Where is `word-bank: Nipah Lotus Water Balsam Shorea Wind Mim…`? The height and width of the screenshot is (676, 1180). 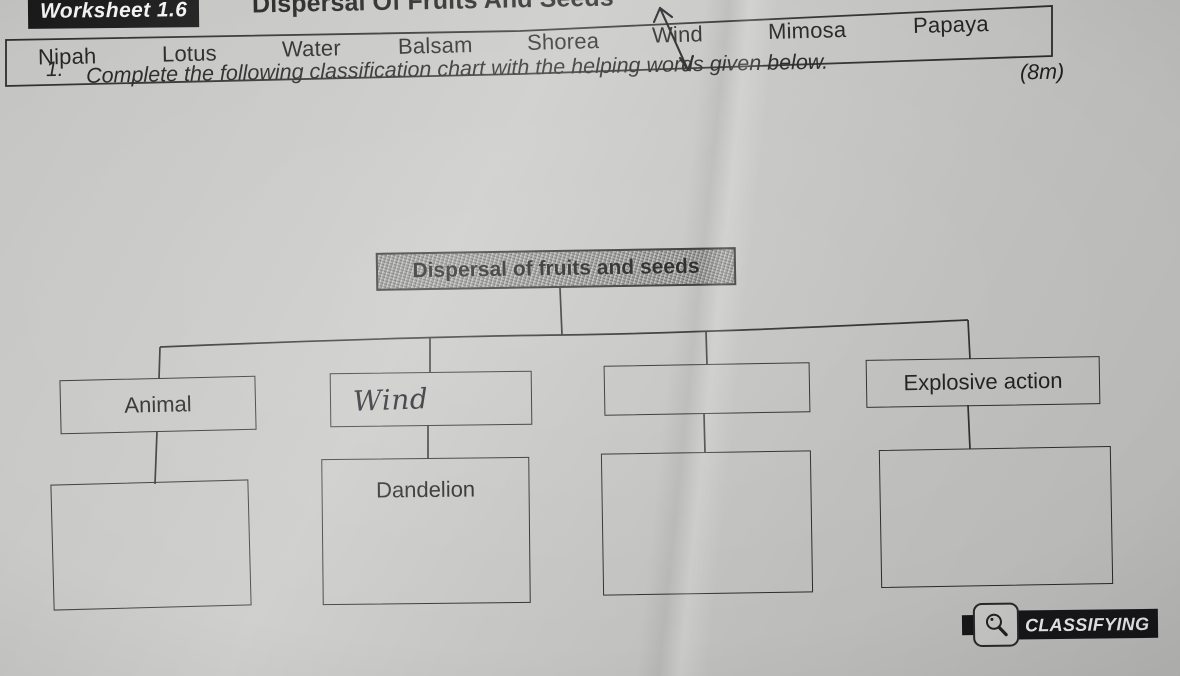
word-bank: Nipah Lotus Water Balsam Shorea Wind Mim… is located at coordinates (529, 46).